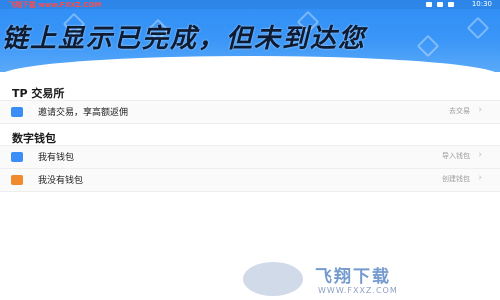  What do you see at coordinates (481, 4) in the screenshot?
I see `status-time: 10:30` at bounding box center [481, 4].